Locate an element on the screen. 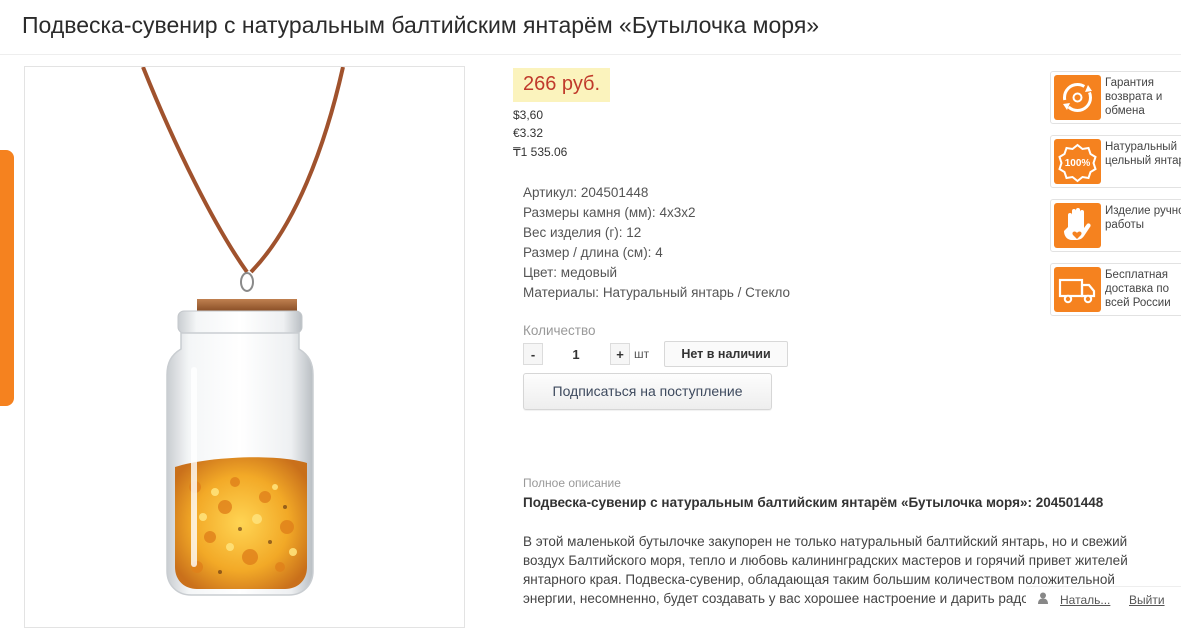 The height and width of the screenshot is (628, 1181). badge-label: Гарантия возврата и обмена is located at coordinates (1134, 97).